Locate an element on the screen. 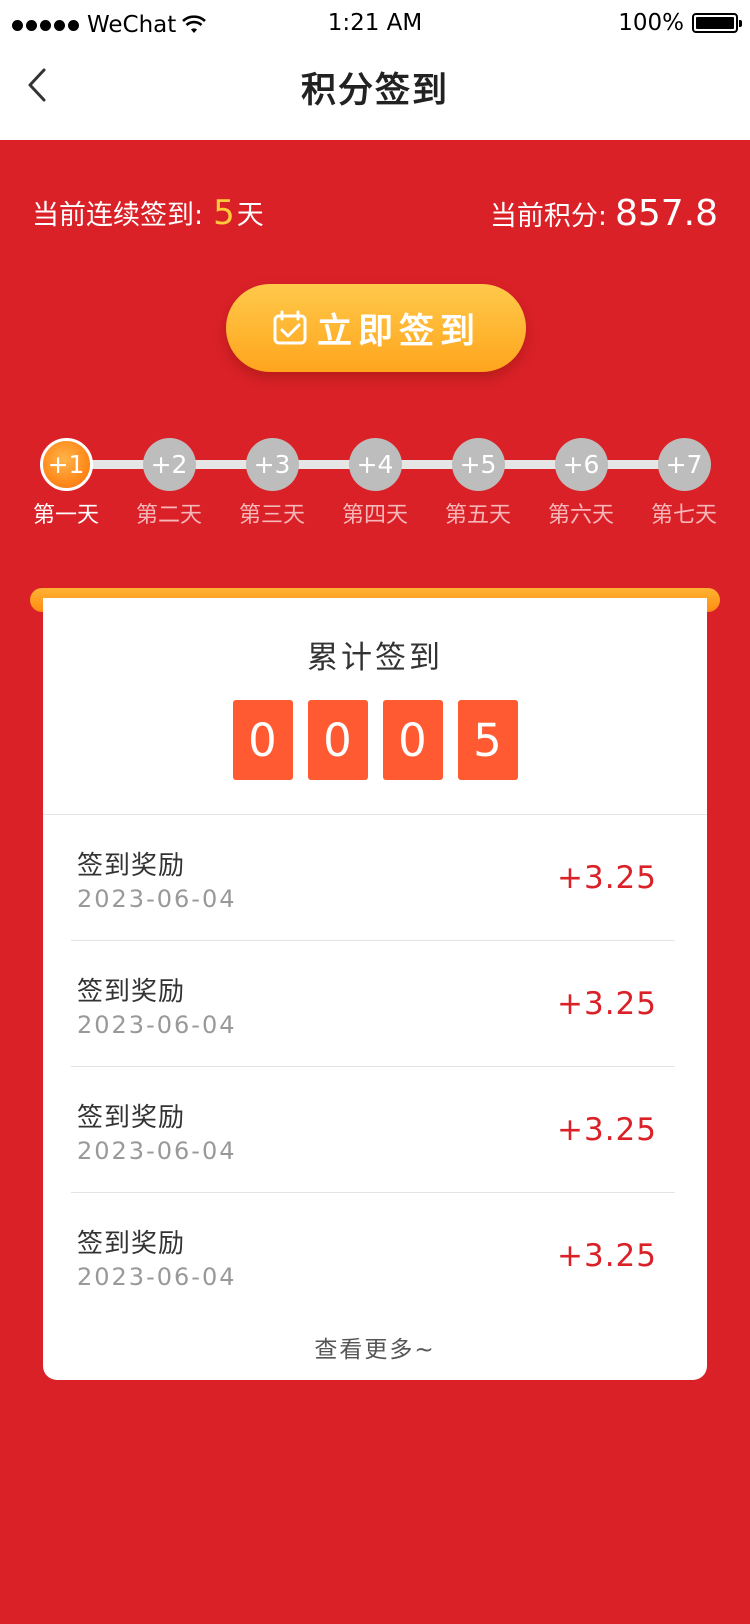  day-label: 第一天 is located at coordinates (65, 515).